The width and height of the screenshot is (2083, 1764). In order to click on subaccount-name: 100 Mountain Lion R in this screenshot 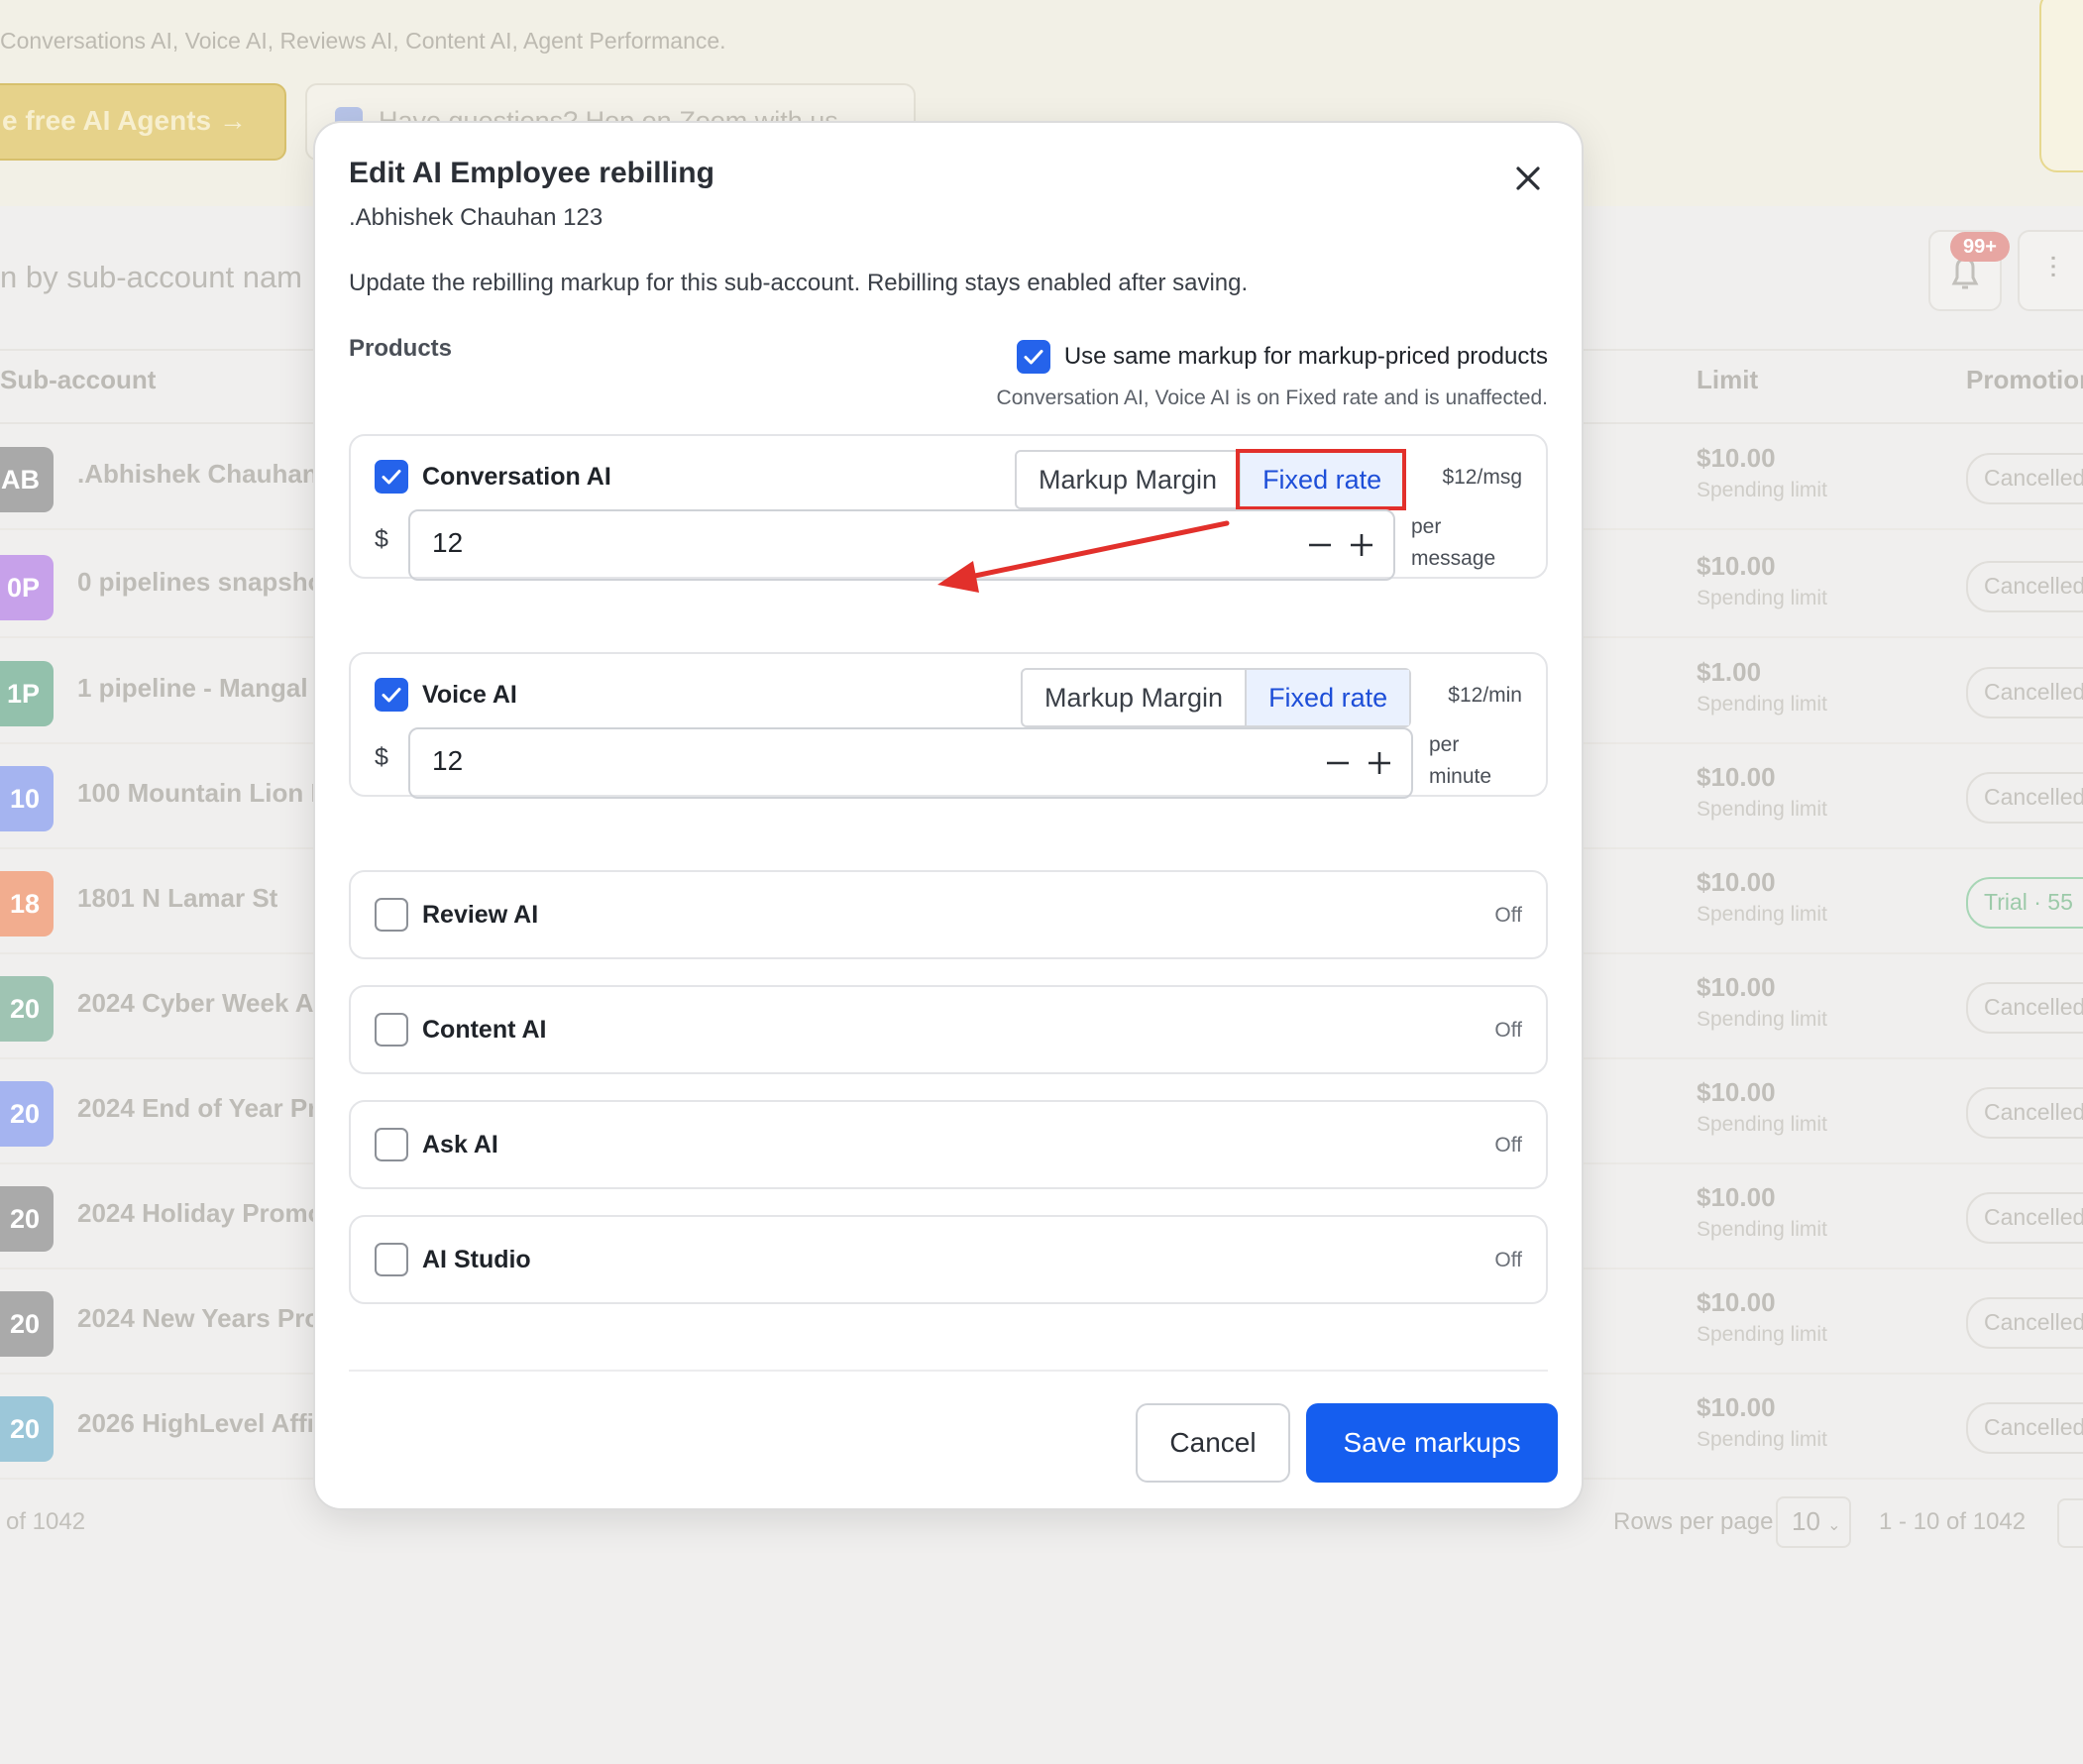, I will do `click(203, 793)`.